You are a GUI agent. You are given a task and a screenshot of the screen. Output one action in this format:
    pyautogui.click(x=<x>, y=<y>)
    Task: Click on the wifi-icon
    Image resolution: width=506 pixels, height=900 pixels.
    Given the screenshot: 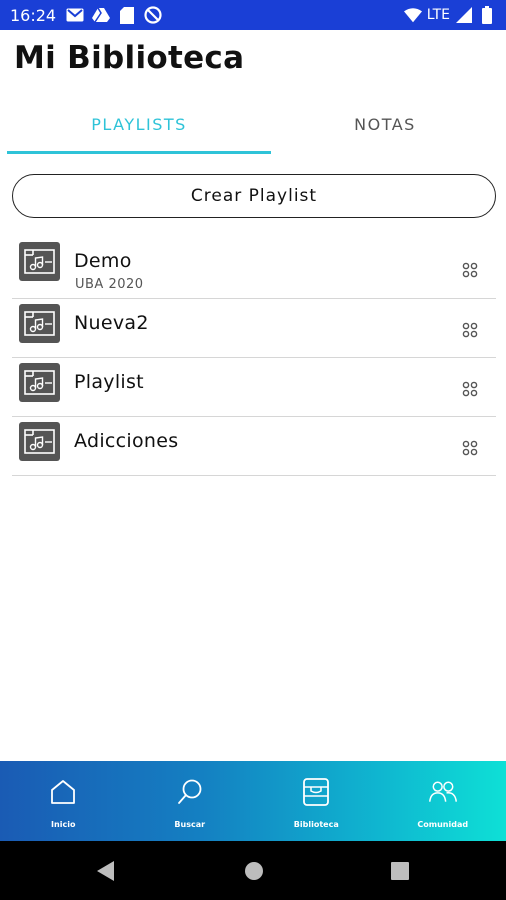 What is the action you would take?
    pyautogui.click(x=412, y=15)
    